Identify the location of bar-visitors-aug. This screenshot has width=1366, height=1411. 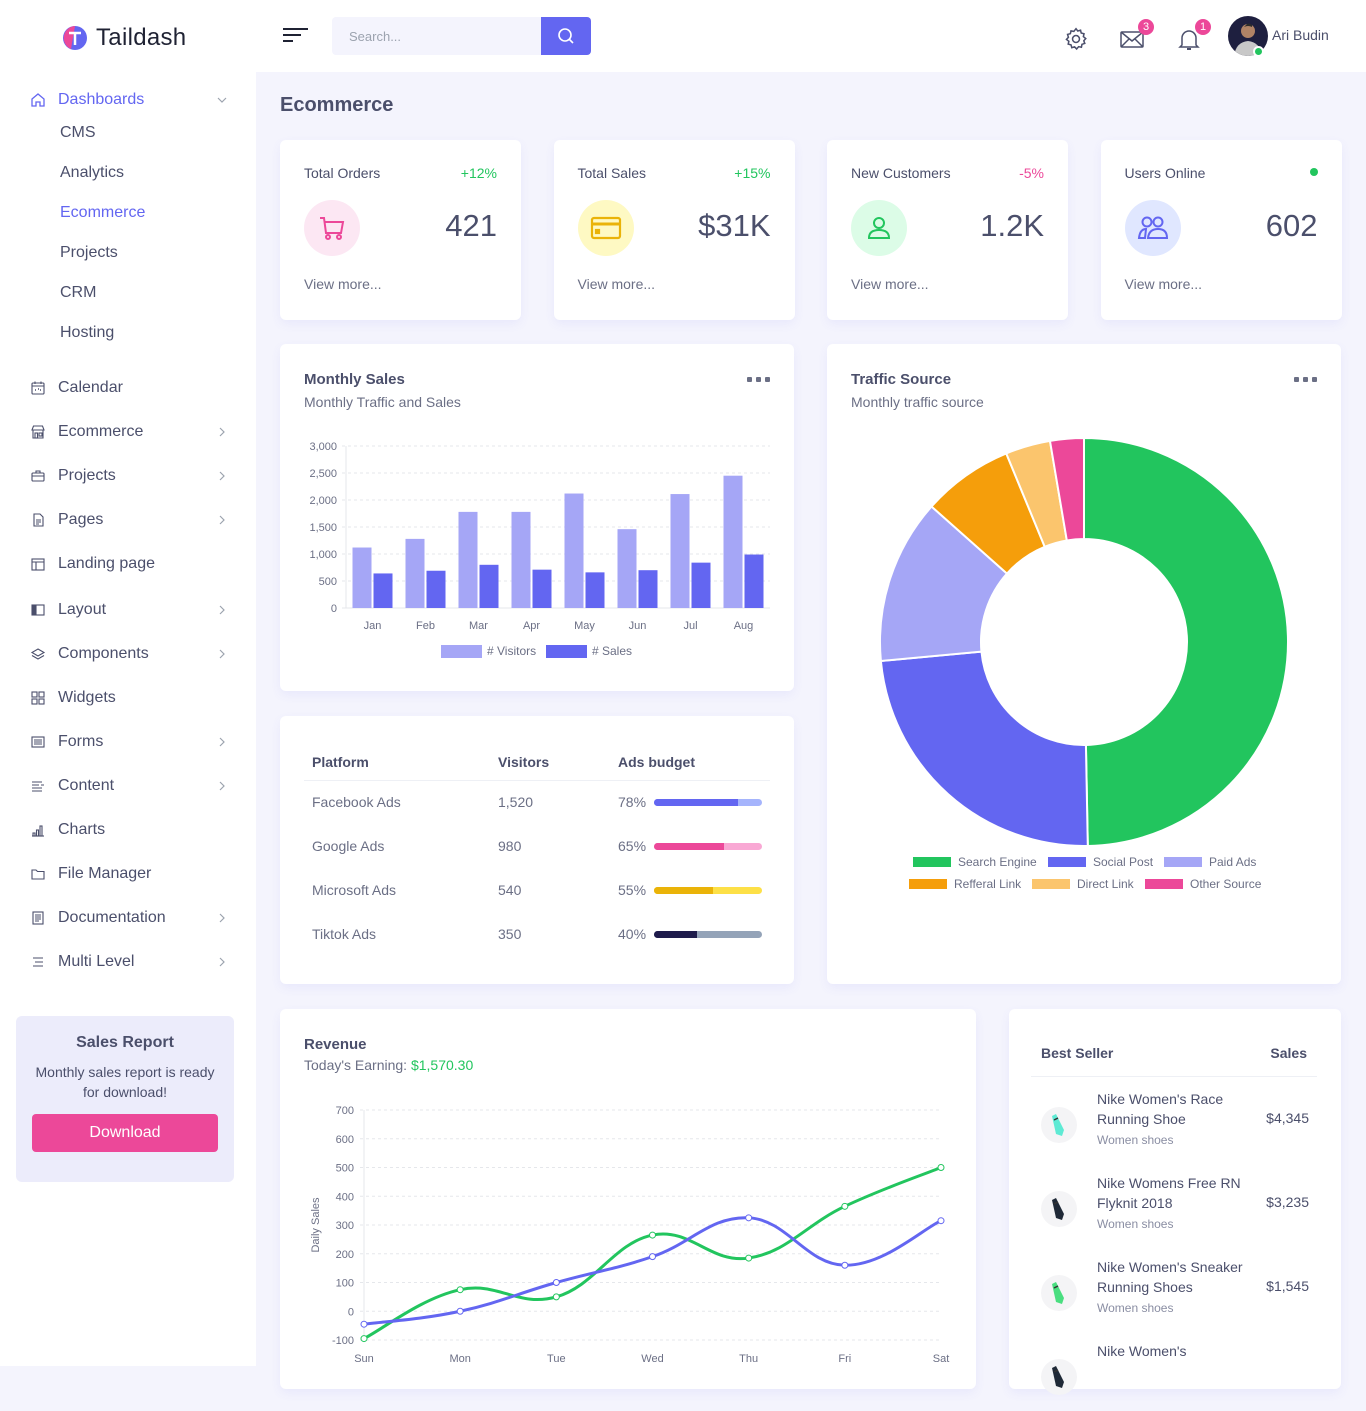
(733, 541).